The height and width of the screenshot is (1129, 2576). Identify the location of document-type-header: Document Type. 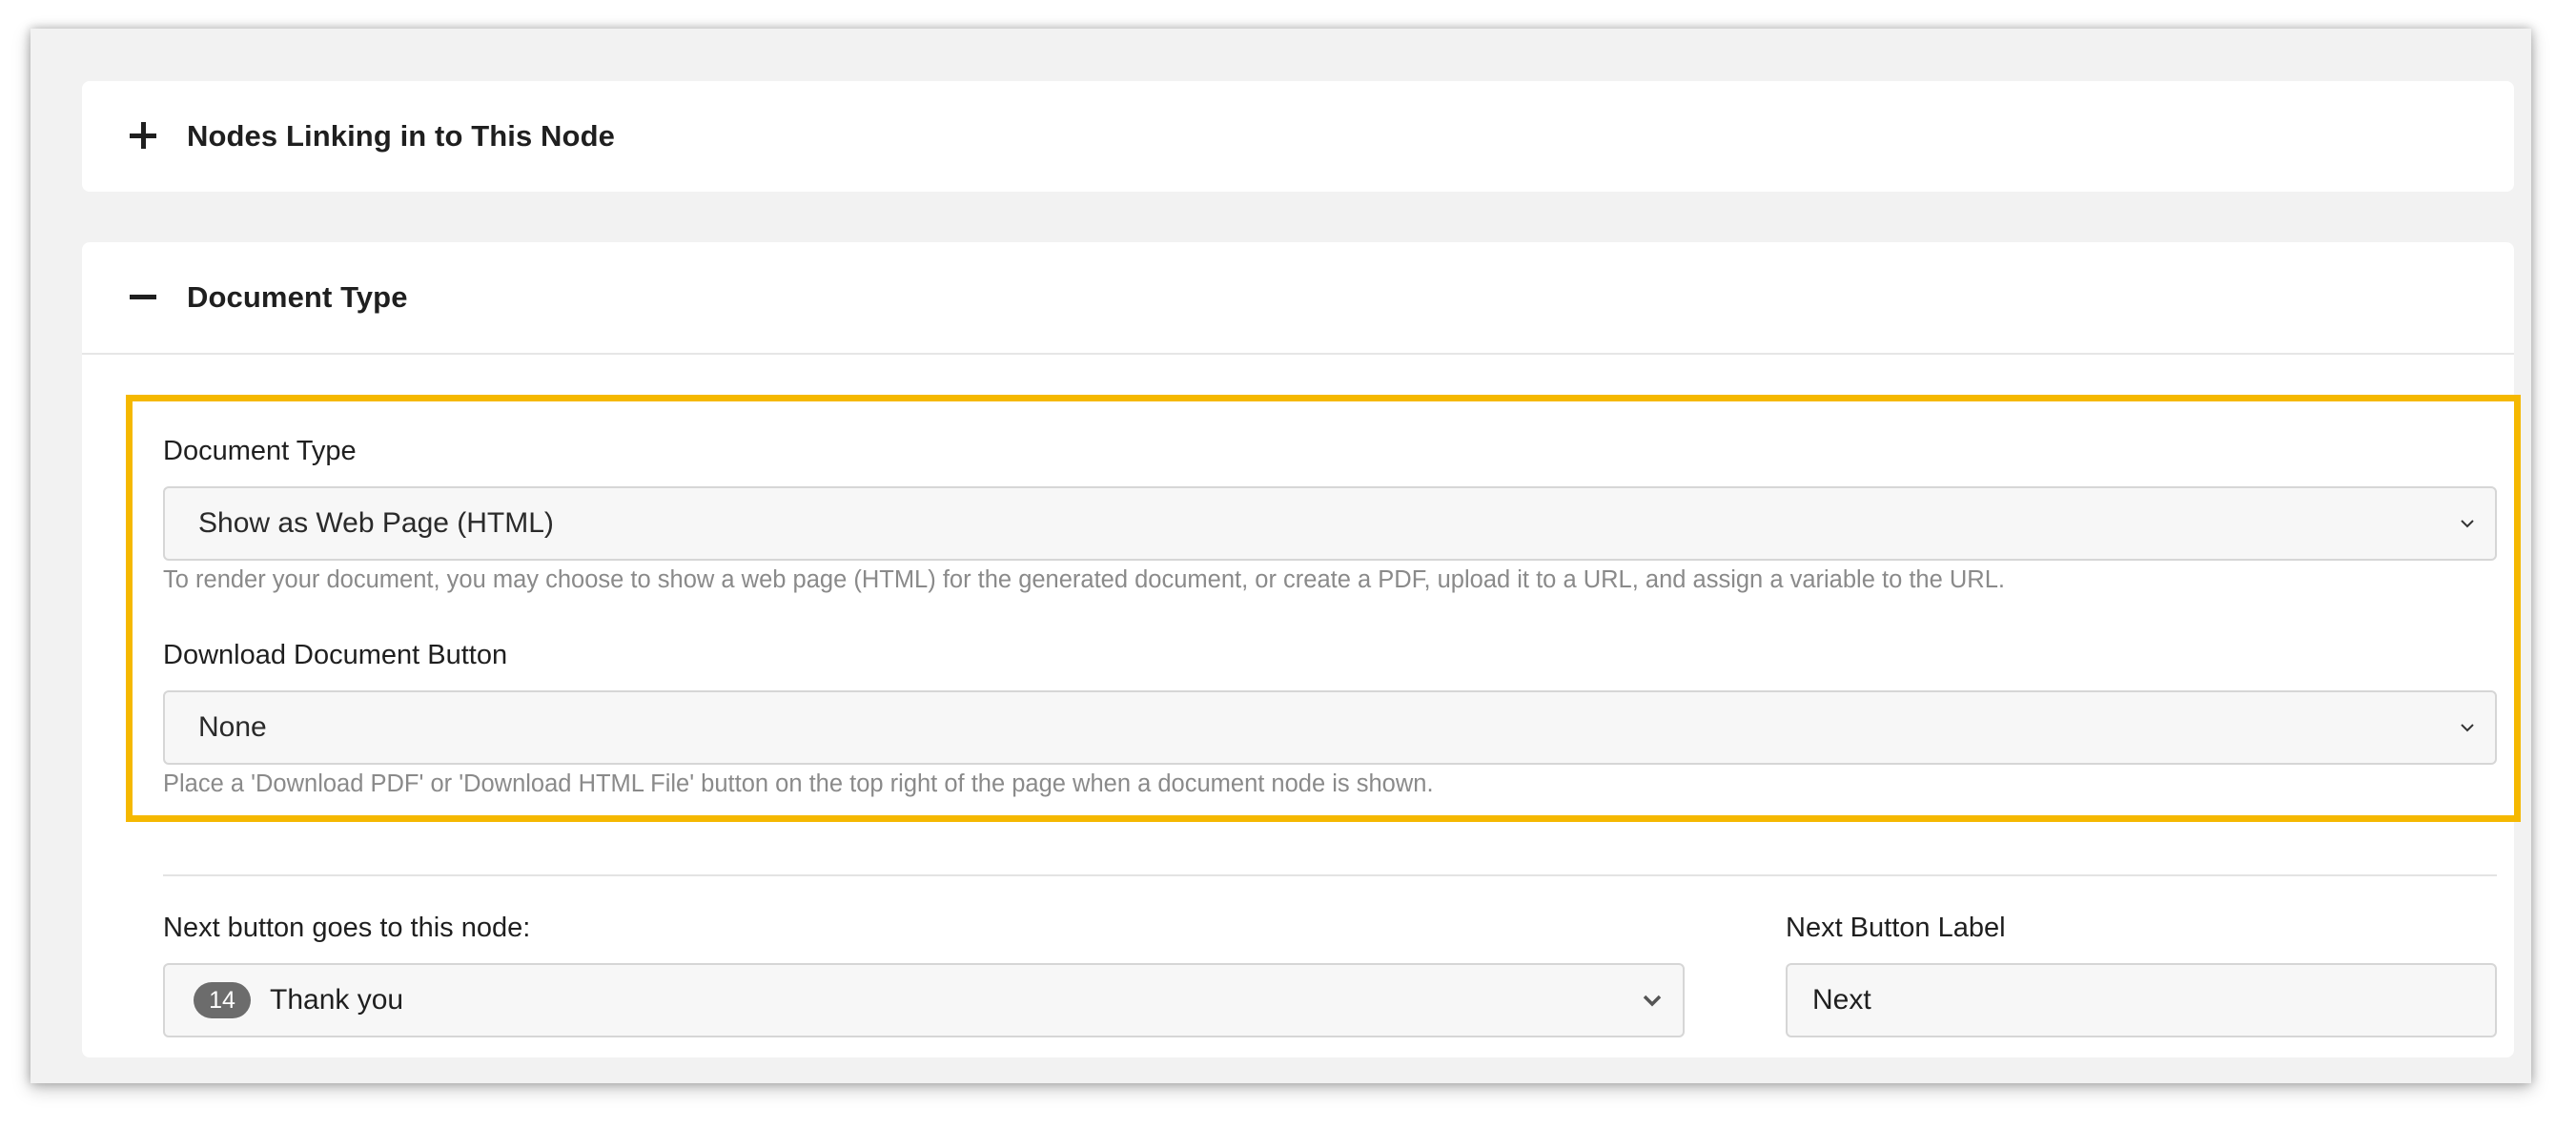
(1298, 298).